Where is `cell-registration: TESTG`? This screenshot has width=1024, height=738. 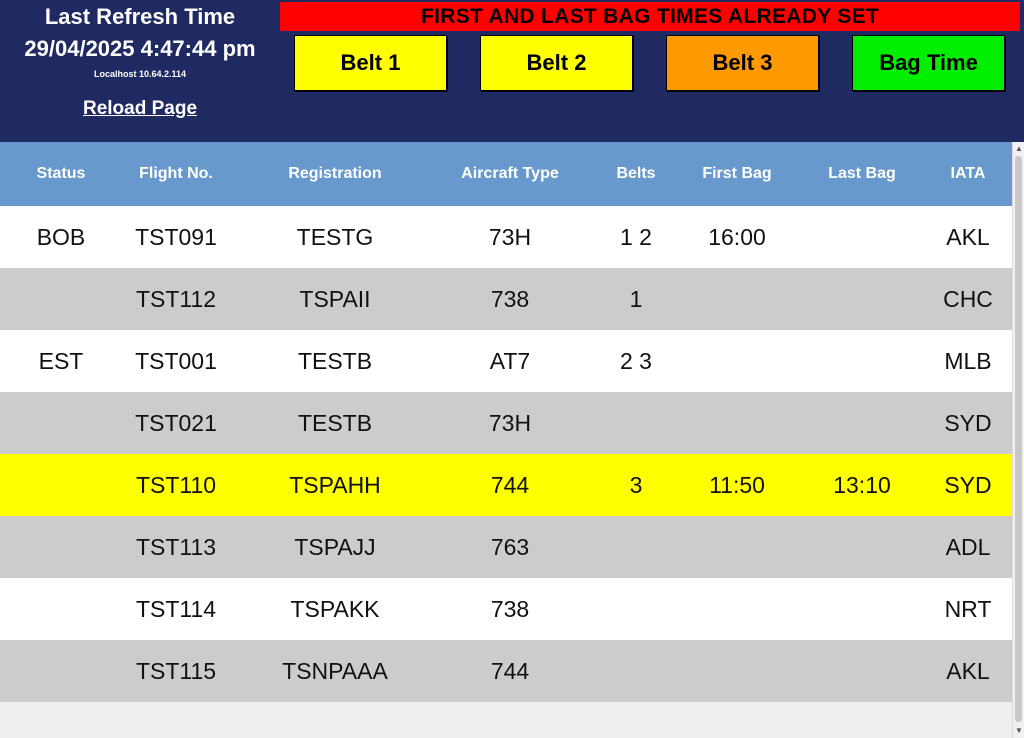
cell-registration: TESTG is located at coordinates (335, 237).